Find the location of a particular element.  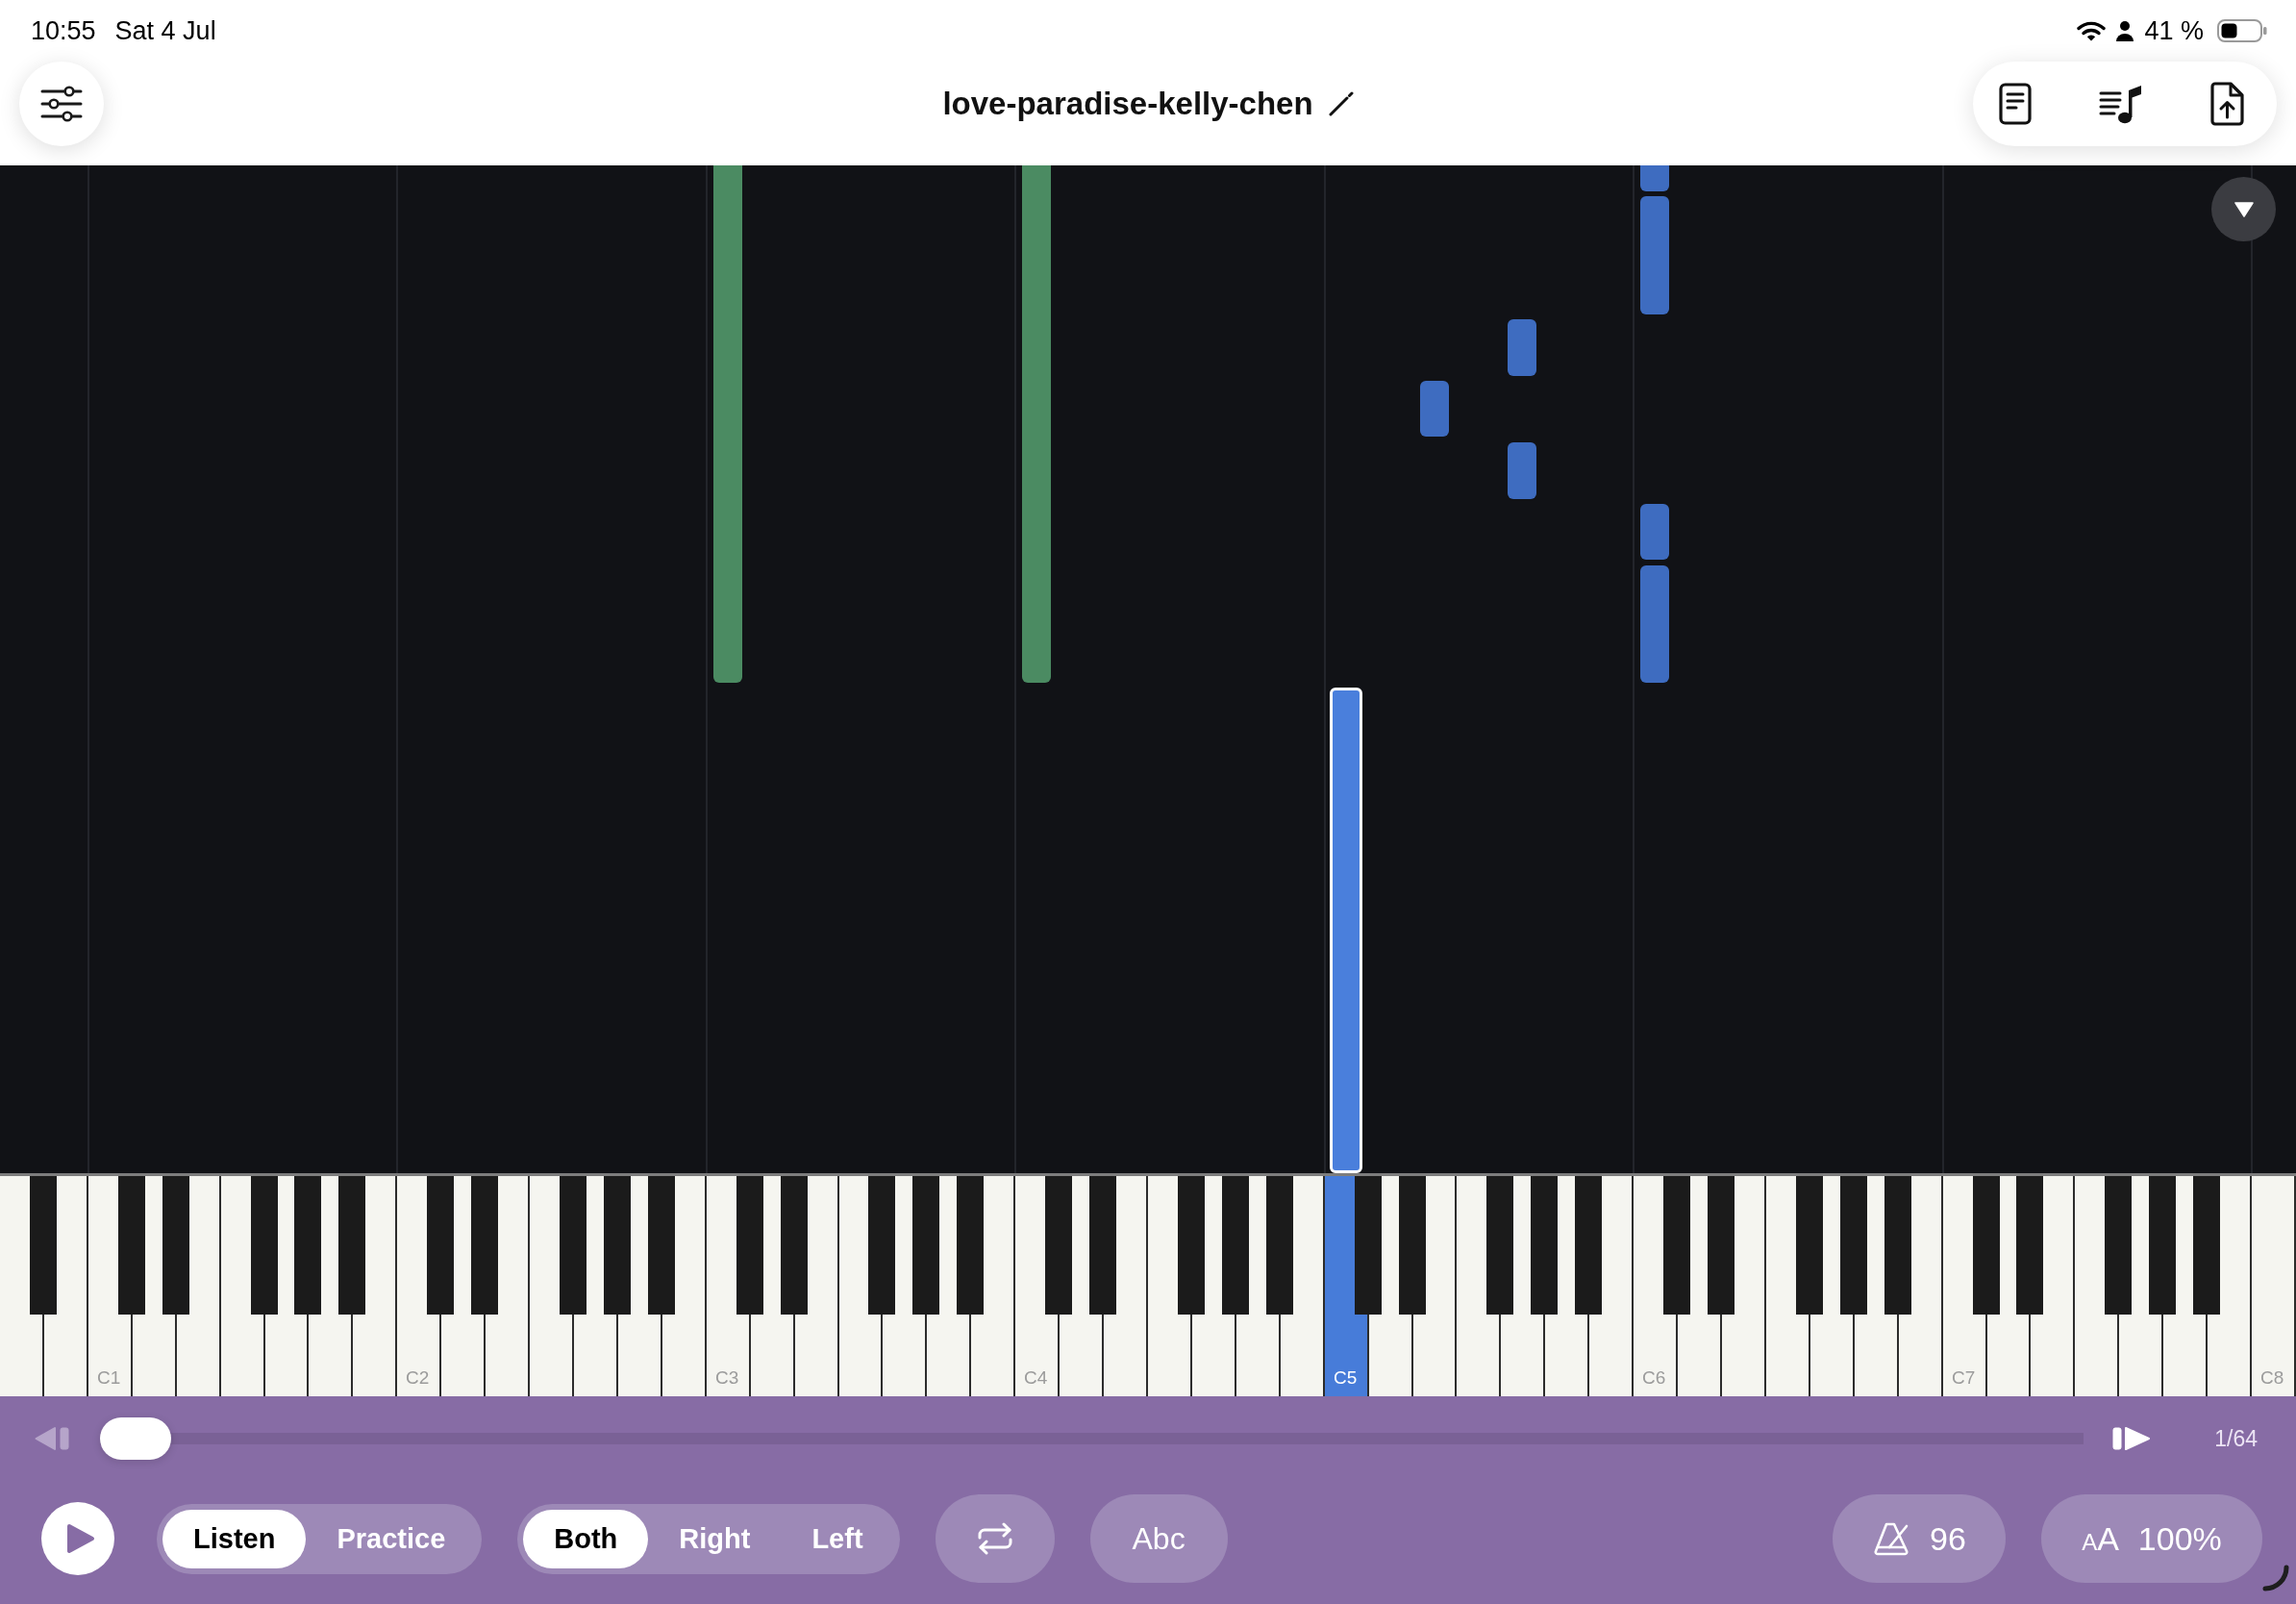

battery-icon is located at coordinates (2242, 30).